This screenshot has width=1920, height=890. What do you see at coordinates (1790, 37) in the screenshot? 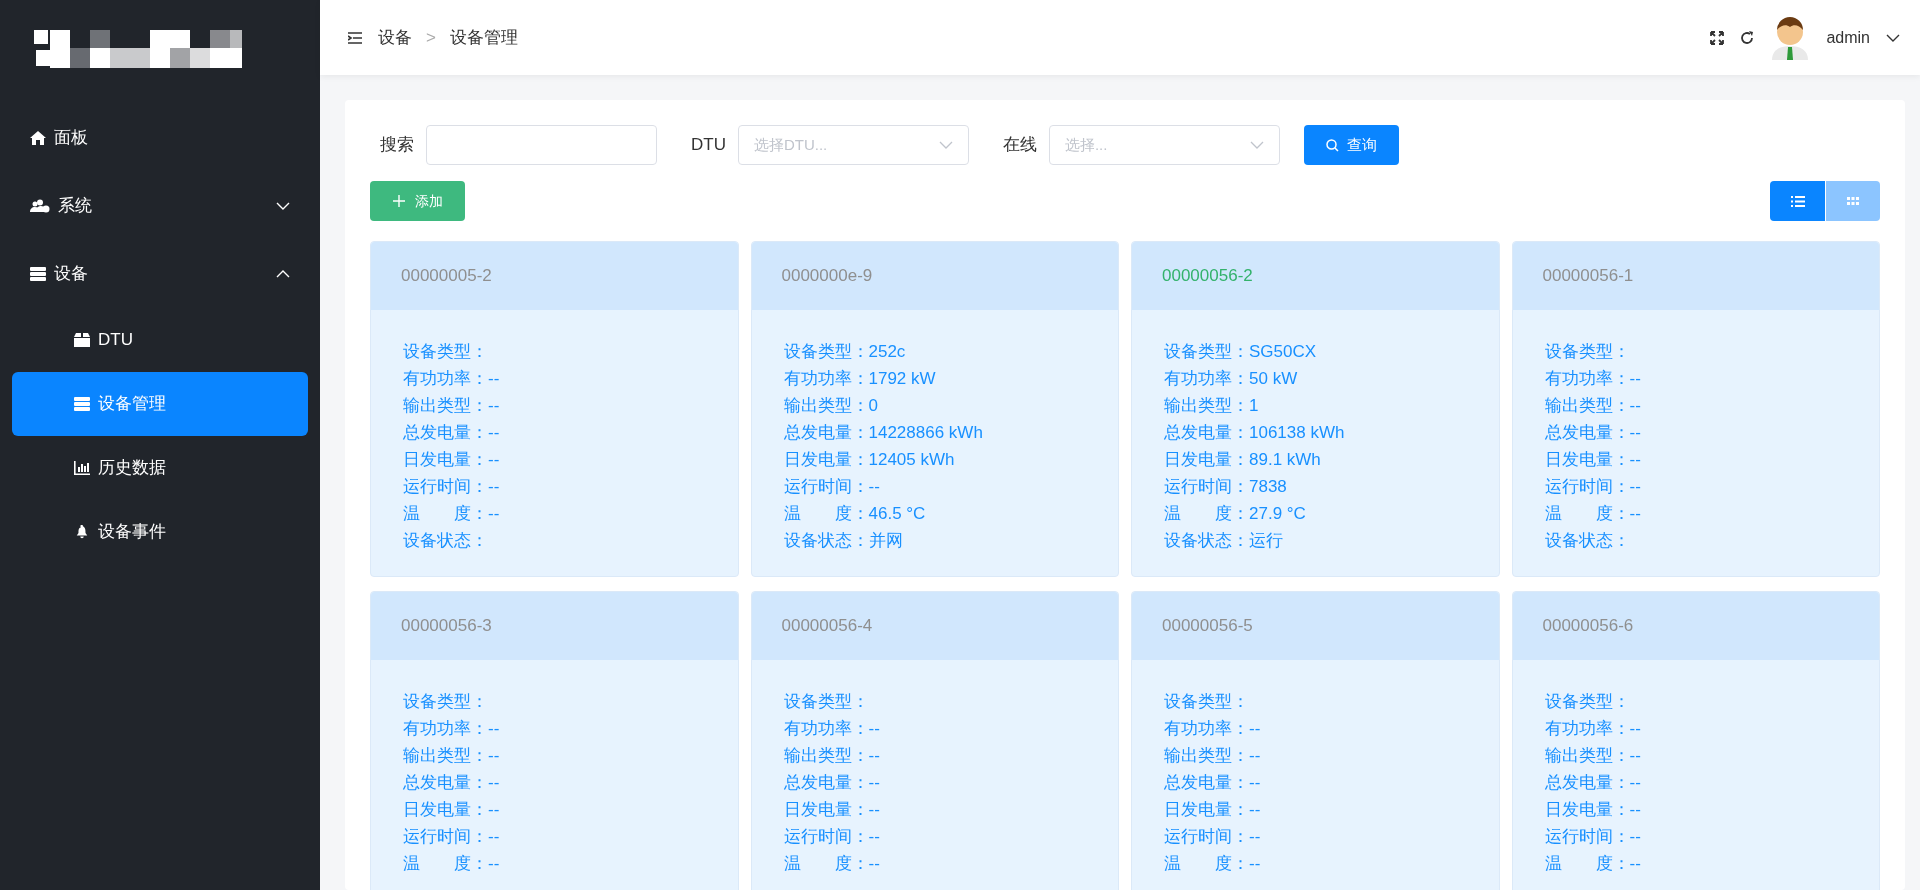
I see `avatar-icon` at bounding box center [1790, 37].